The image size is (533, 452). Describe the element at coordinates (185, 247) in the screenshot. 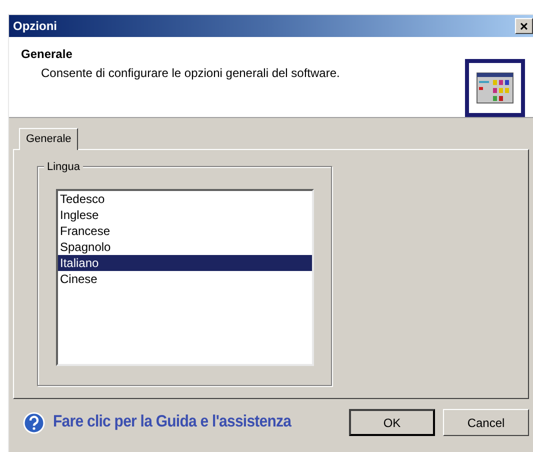

I see `language-item: Spagnolo` at that location.